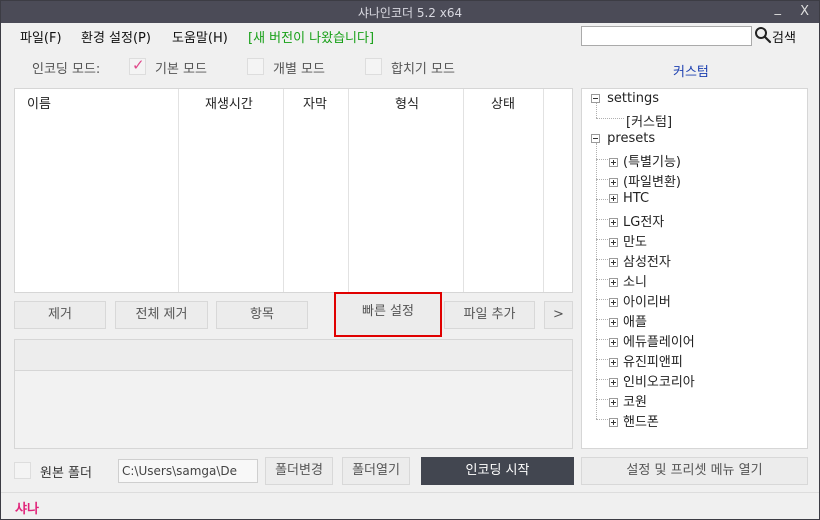 This screenshot has width=820, height=520. I want to click on tree-node-label: 삼성전자, so click(647, 262).